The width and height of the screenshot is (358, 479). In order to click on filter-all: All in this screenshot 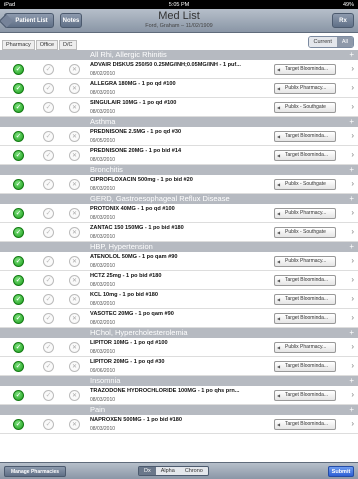, I will do `click(344, 42)`.